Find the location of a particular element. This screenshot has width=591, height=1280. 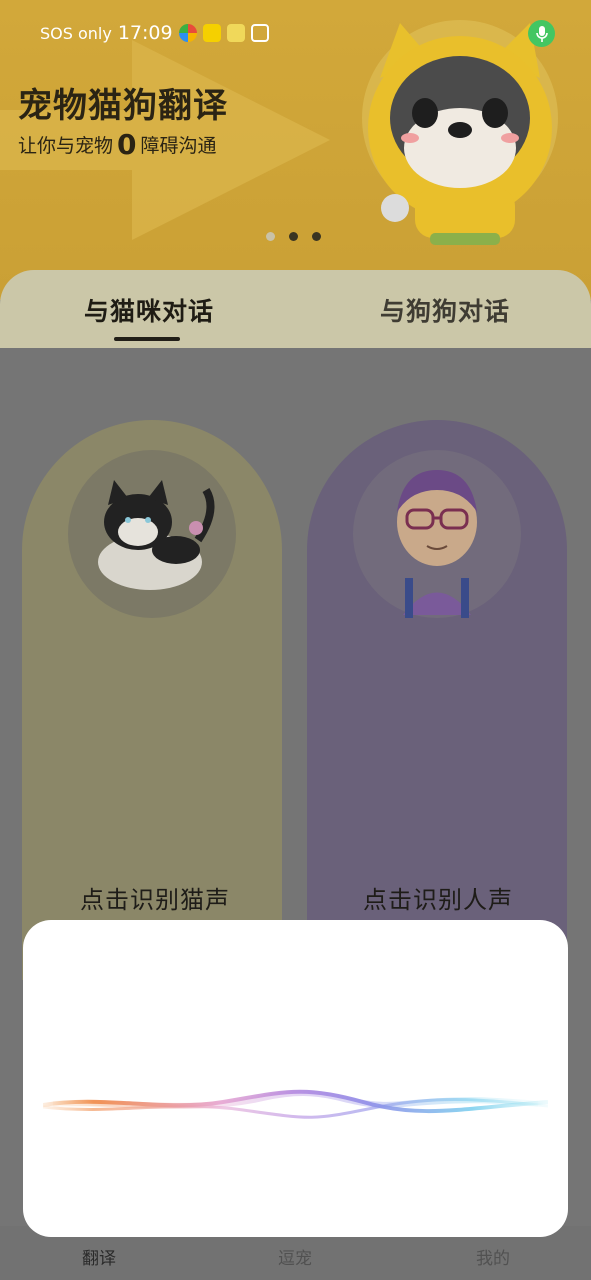

human-avatar is located at coordinates (437, 534).